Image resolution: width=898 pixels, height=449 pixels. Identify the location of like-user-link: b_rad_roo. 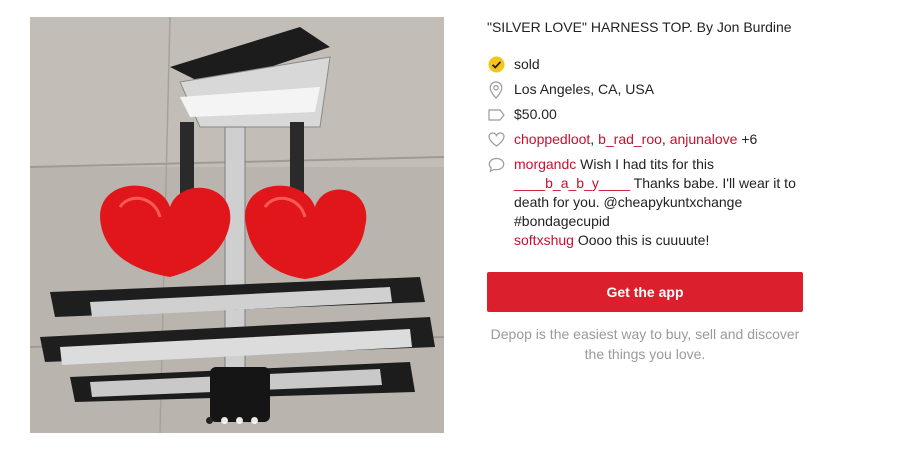
(630, 139).